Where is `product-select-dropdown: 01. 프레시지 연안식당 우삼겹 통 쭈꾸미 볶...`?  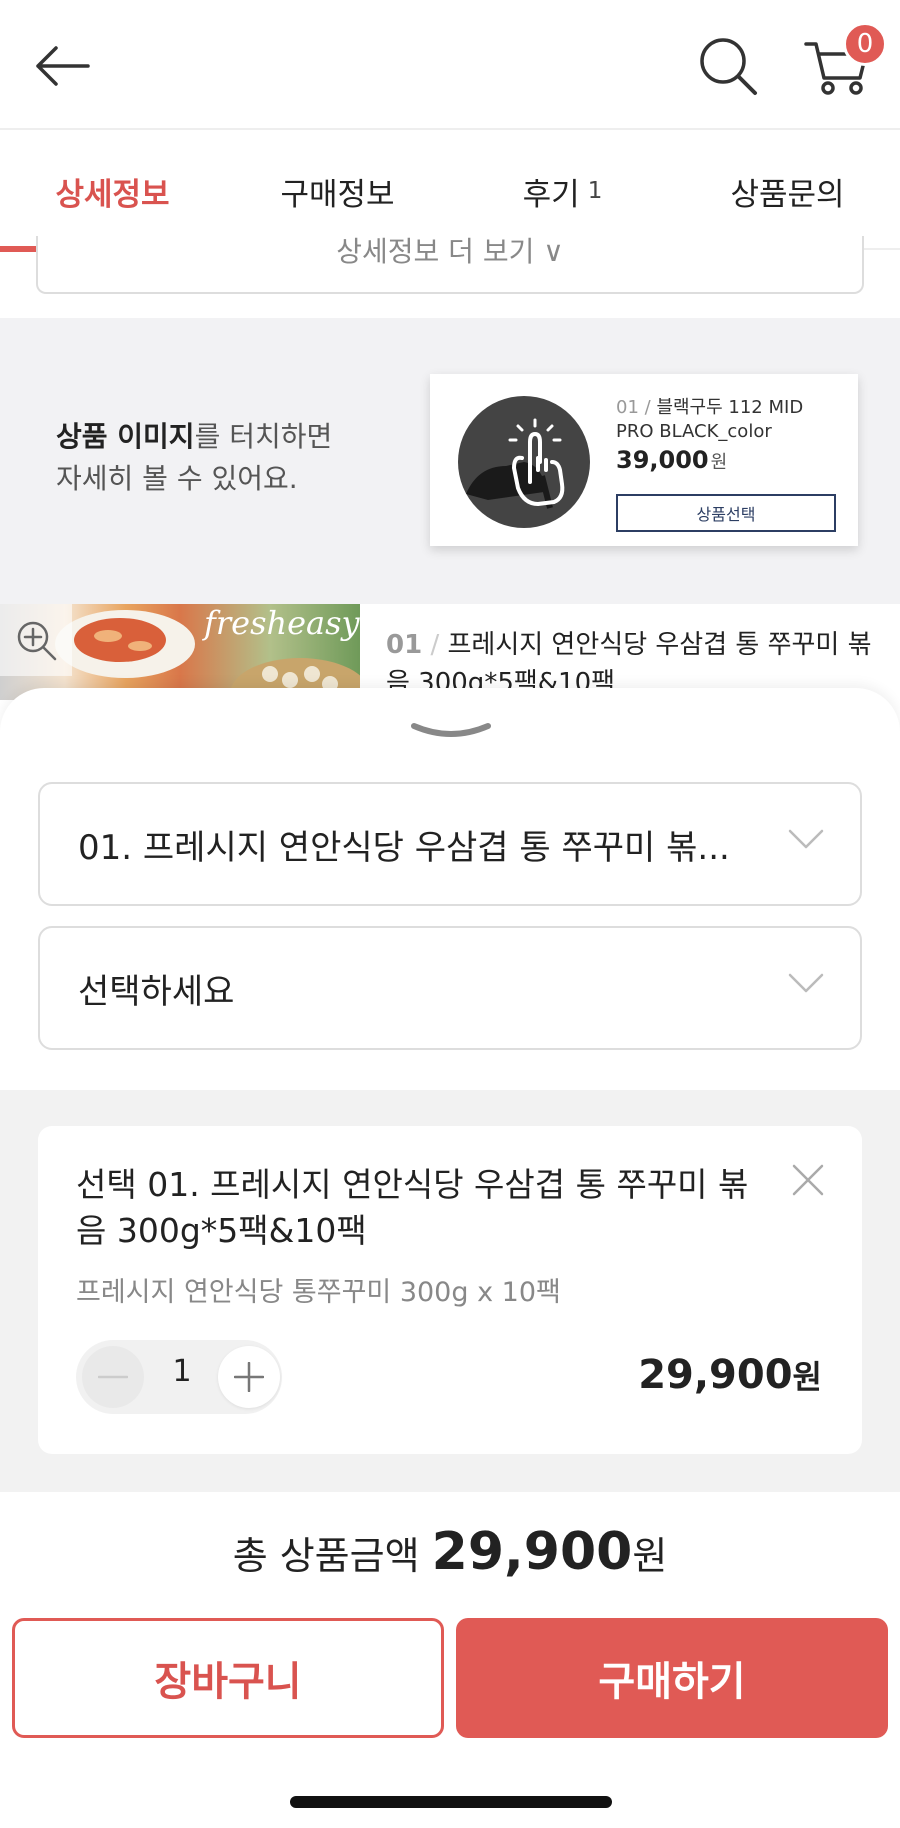
product-select-dropdown: 01. 프레시지 연안식당 우삼겹 통 쭈꾸미 볶... is located at coordinates (450, 844).